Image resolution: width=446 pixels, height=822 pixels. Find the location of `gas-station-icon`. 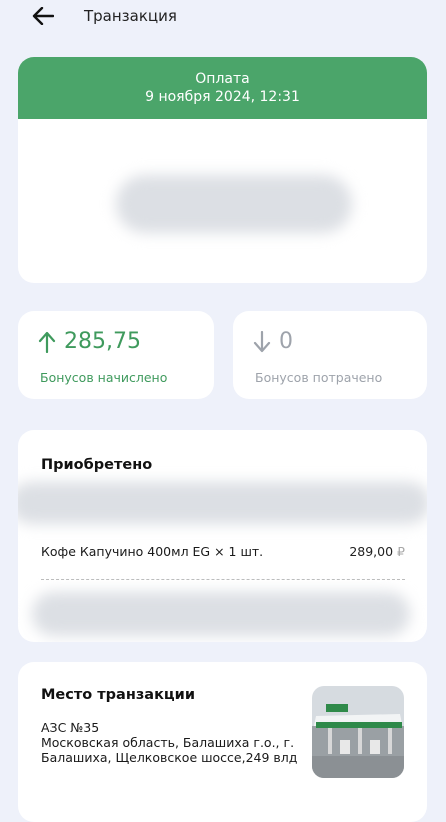

gas-station-icon is located at coordinates (358, 732).